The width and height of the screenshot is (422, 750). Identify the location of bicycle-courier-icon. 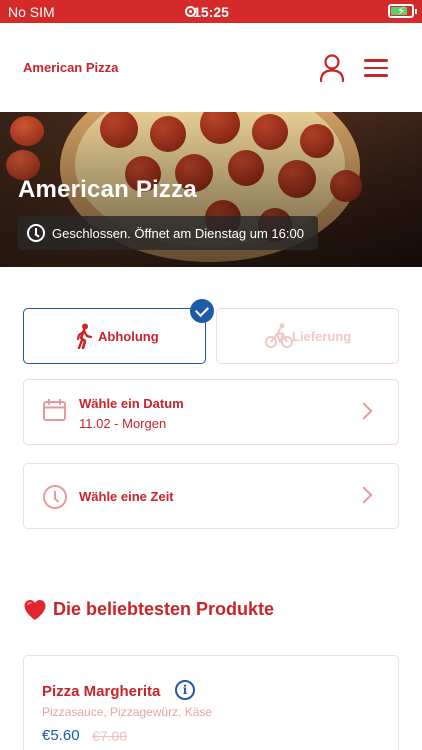
(279, 335).